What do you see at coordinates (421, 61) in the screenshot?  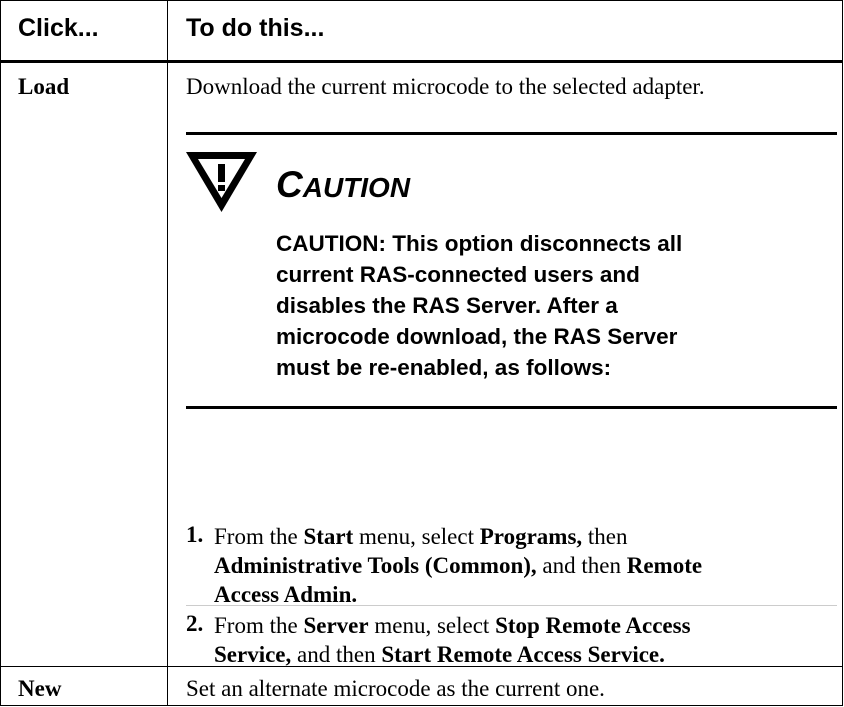 I see `header-divider` at bounding box center [421, 61].